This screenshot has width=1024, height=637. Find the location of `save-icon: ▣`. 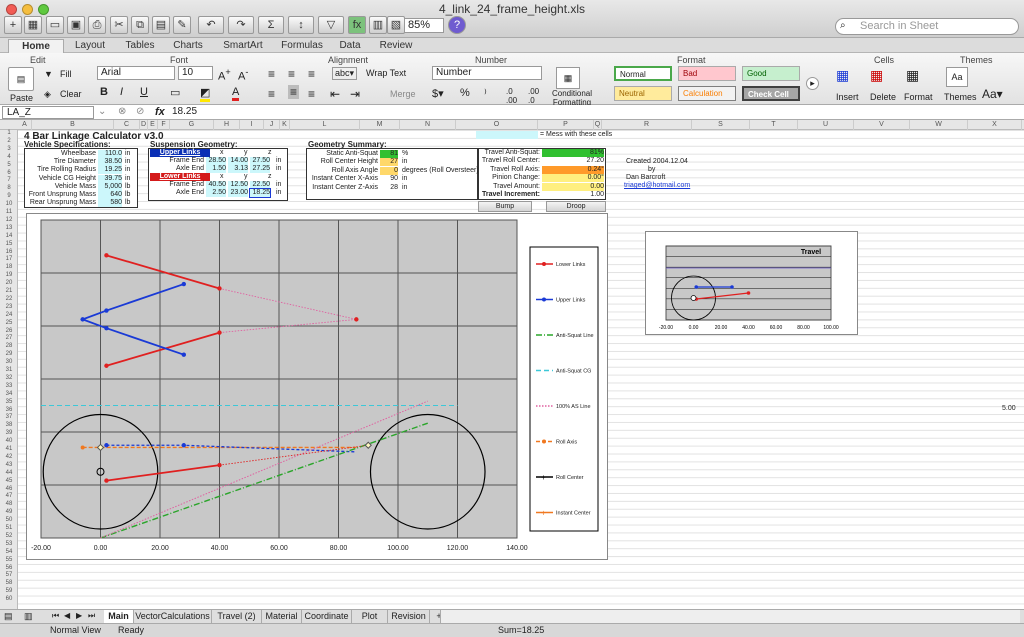

save-icon: ▣ is located at coordinates (76, 25).